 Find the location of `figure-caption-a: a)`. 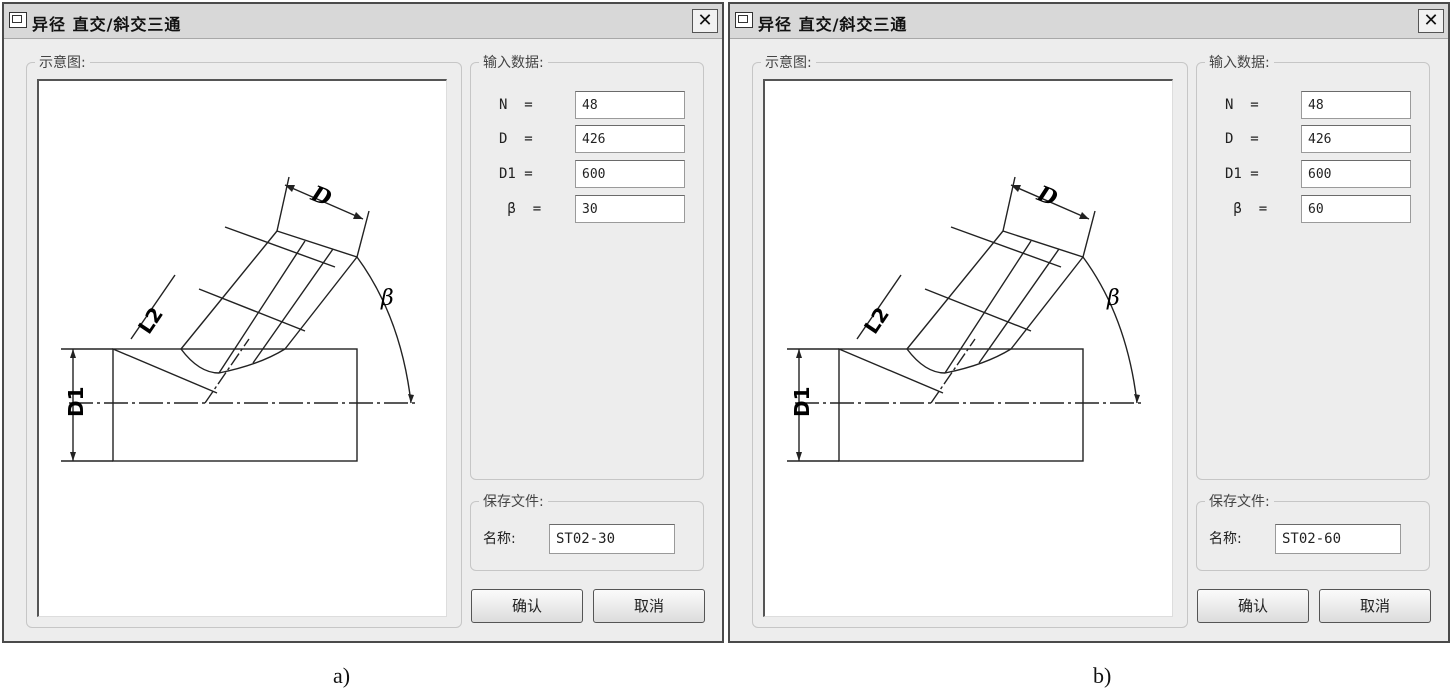

figure-caption-a: a) is located at coordinates (342, 675).